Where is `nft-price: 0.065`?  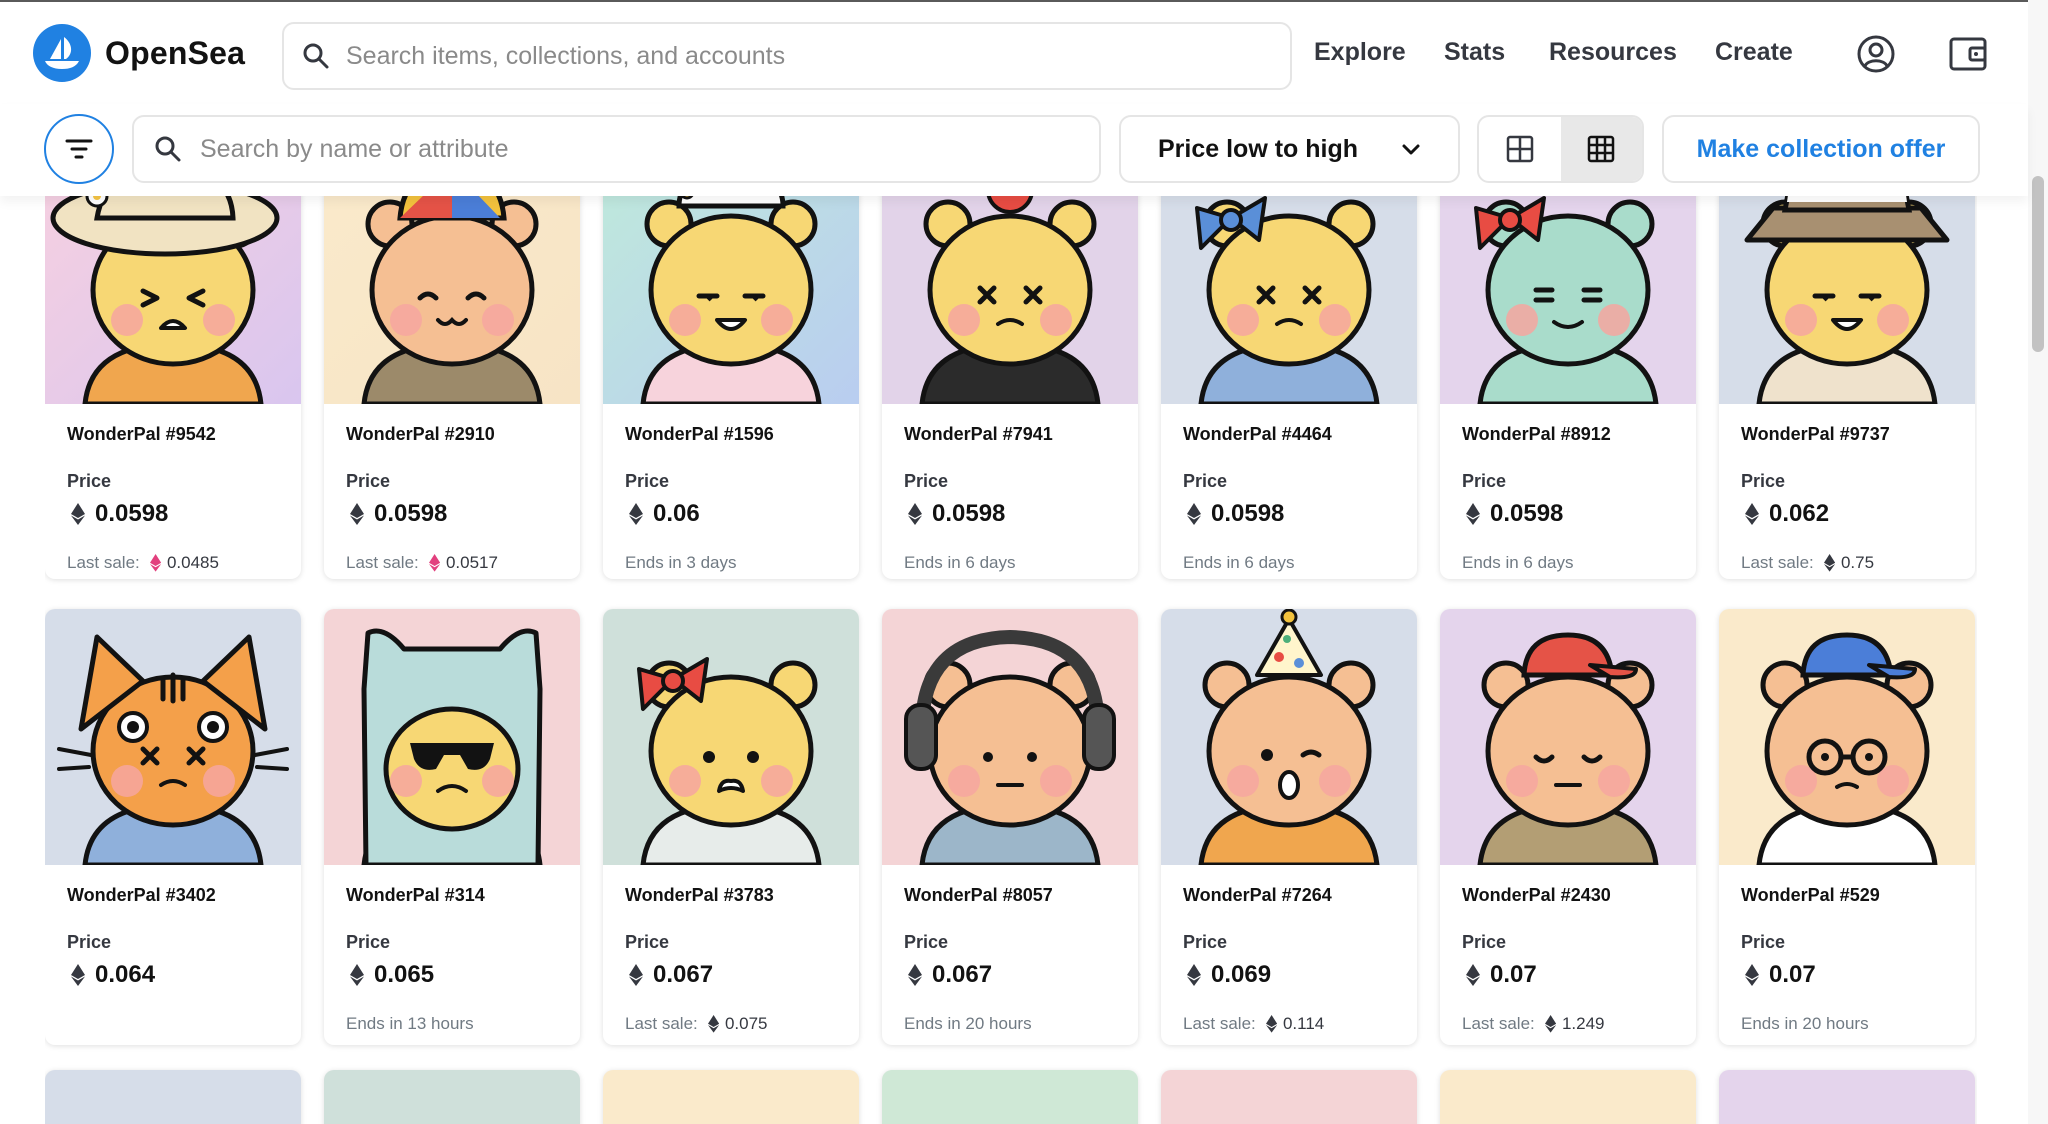
nft-price: 0.065 is located at coordinates (452, 975).